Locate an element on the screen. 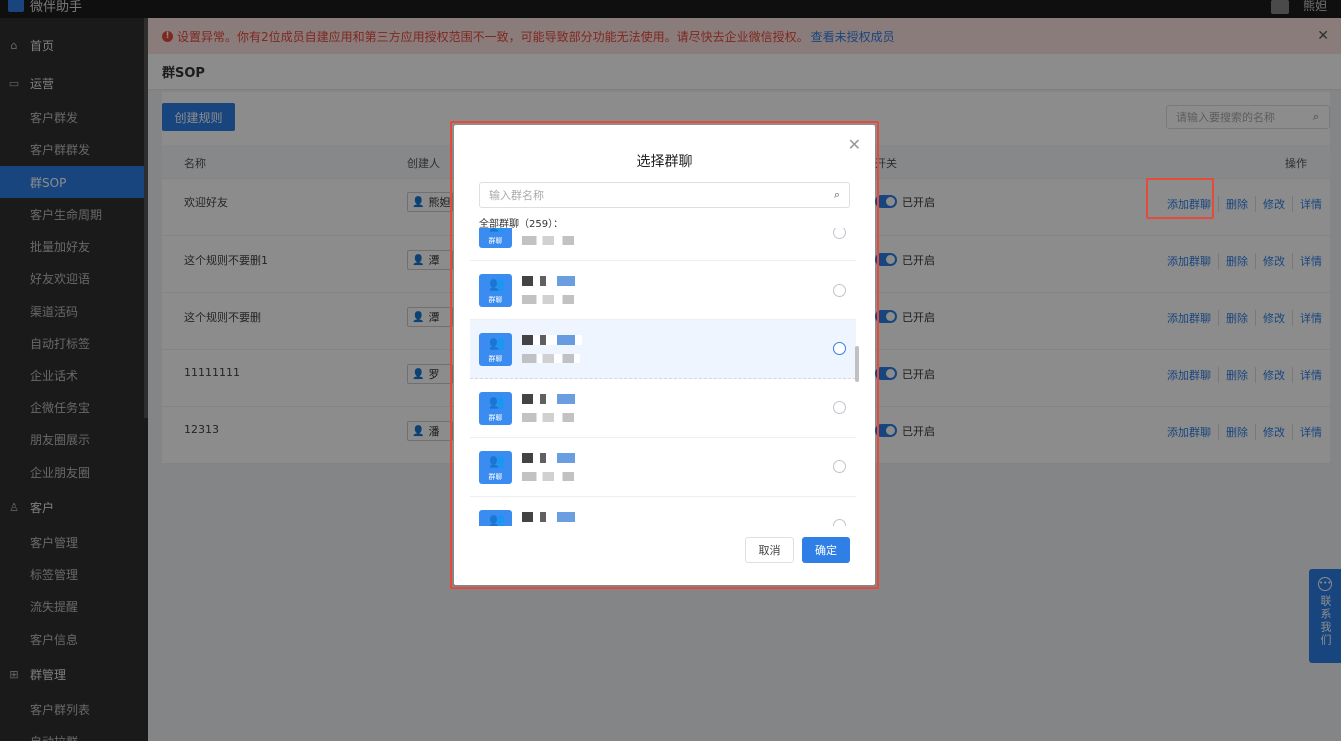 The image size is (1341, 741). search-icon: ⌕ is located at coordinates (836, 194).